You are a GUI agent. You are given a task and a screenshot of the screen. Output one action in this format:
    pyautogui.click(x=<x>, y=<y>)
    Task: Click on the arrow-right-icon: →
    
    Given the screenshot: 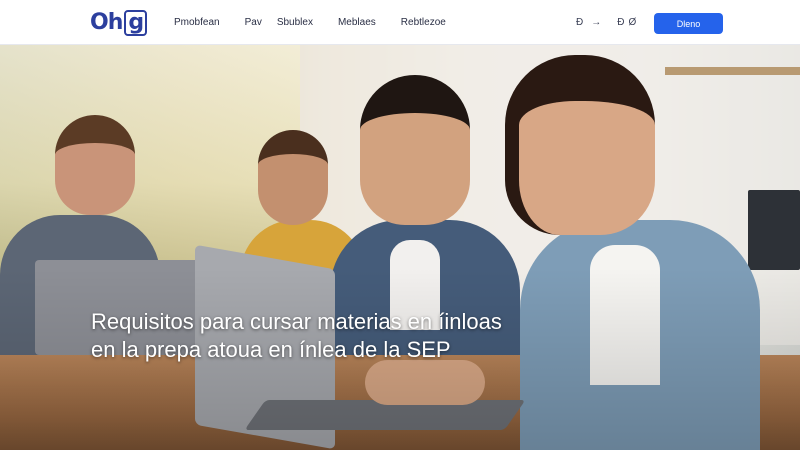 What is the action you would take?
    pyautogui.click(x=596, y=22)
    